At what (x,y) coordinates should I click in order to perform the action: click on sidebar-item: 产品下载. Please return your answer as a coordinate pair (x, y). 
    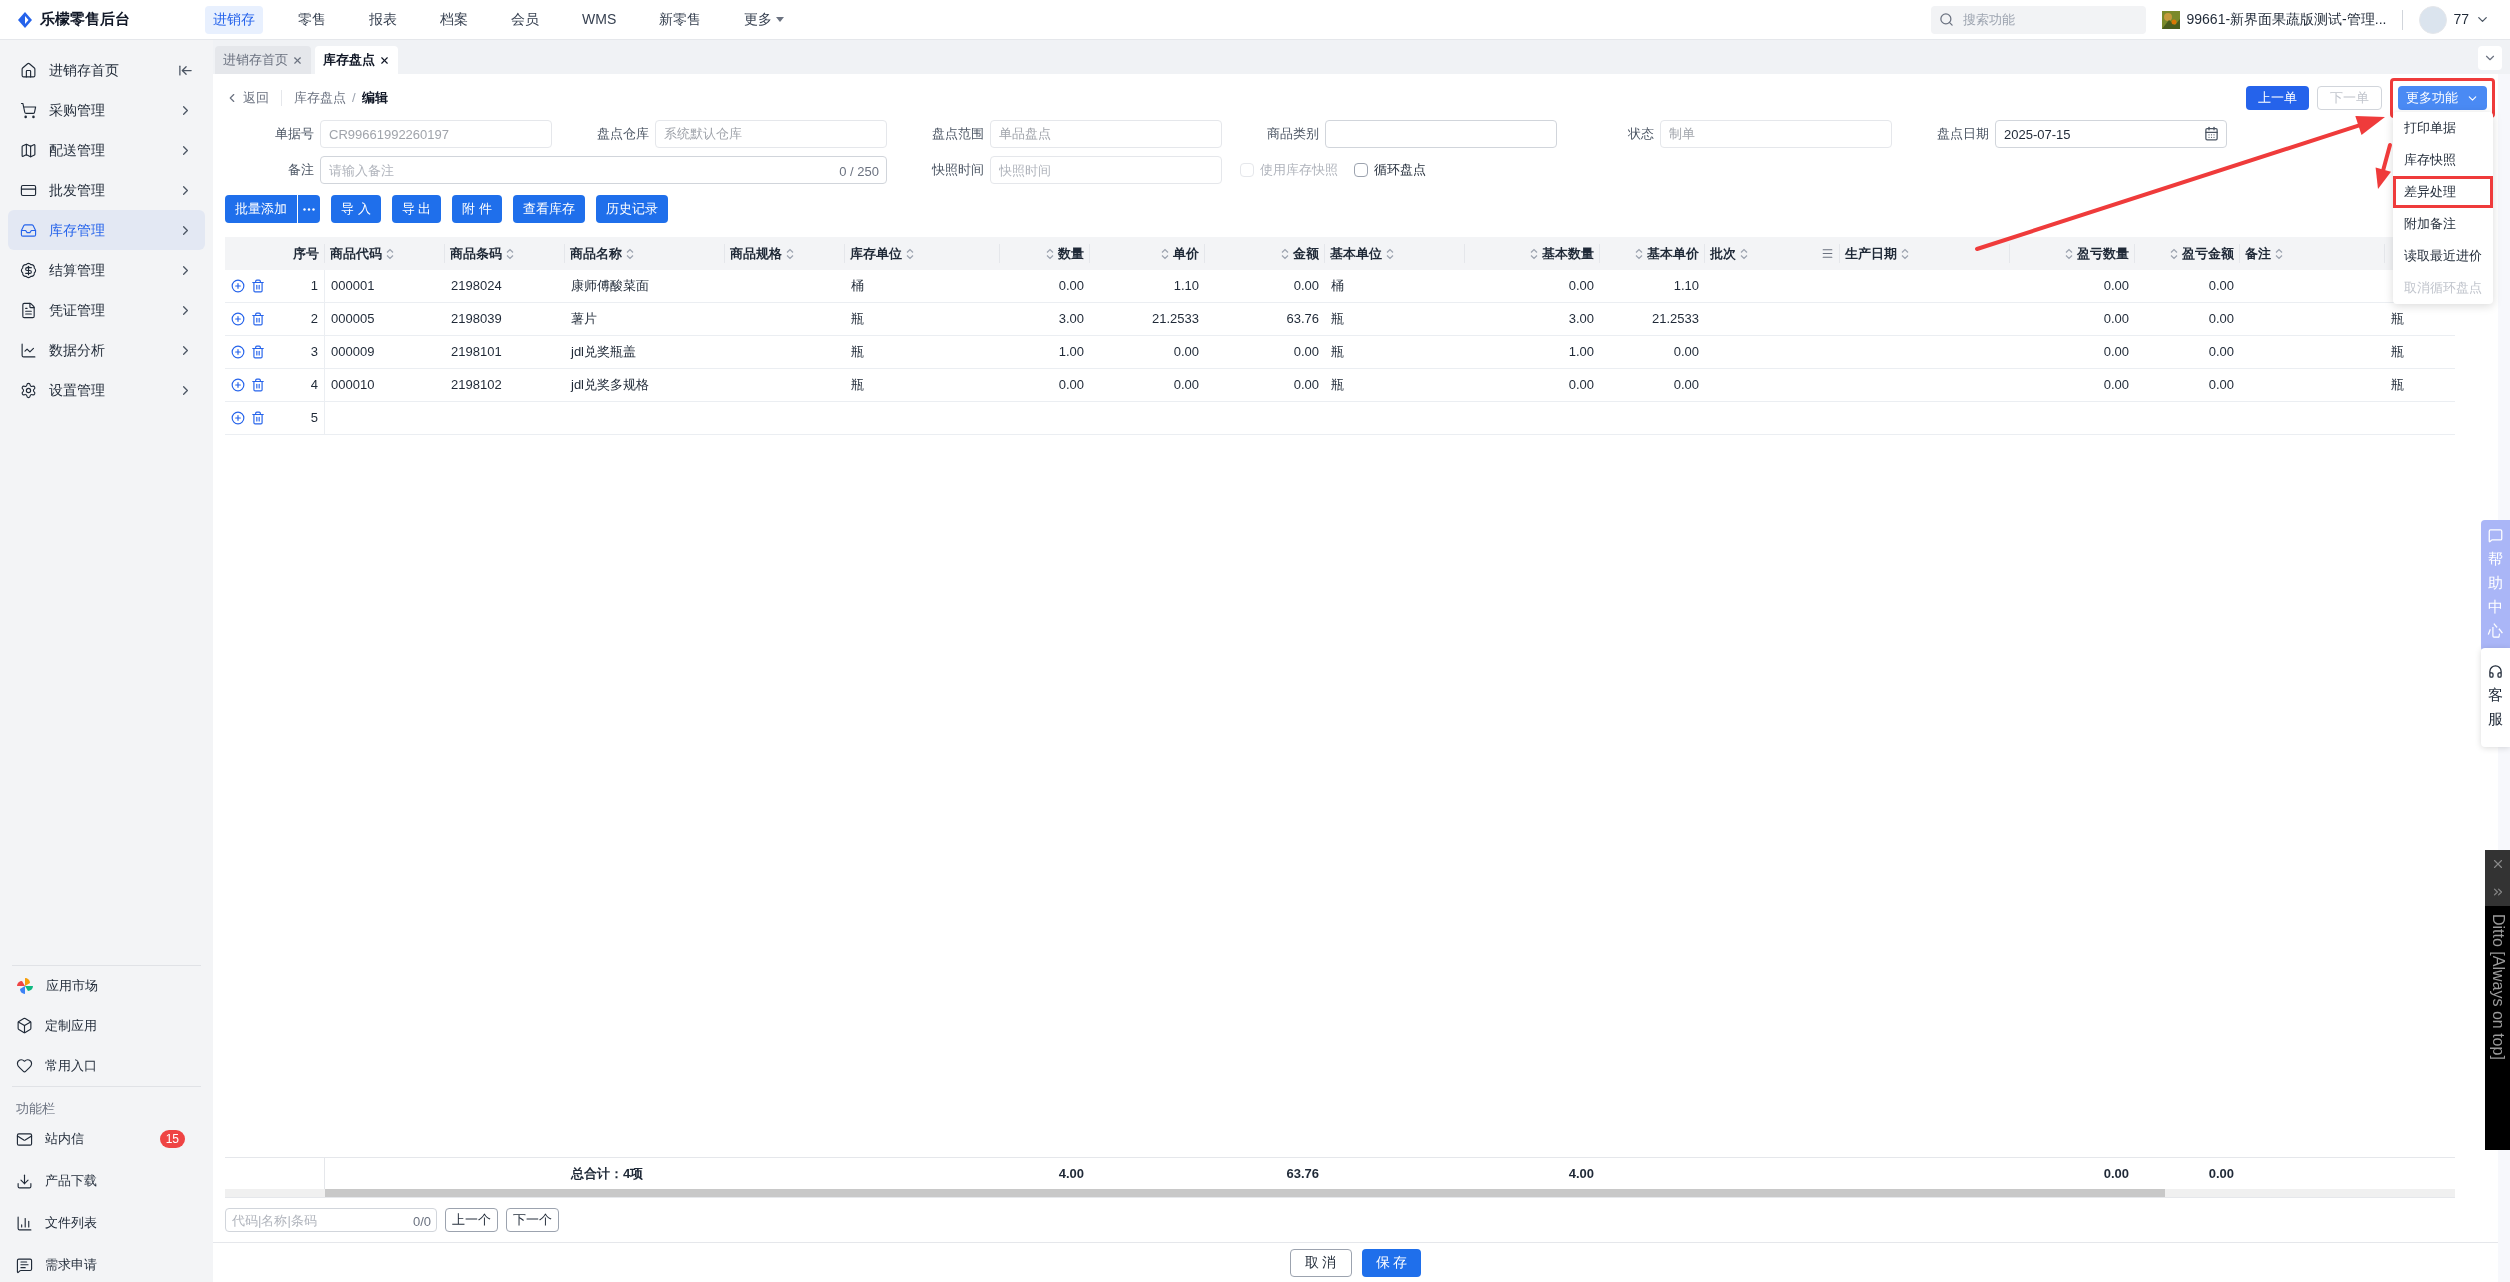
    Looking at the image, I should click on (106, 1181).